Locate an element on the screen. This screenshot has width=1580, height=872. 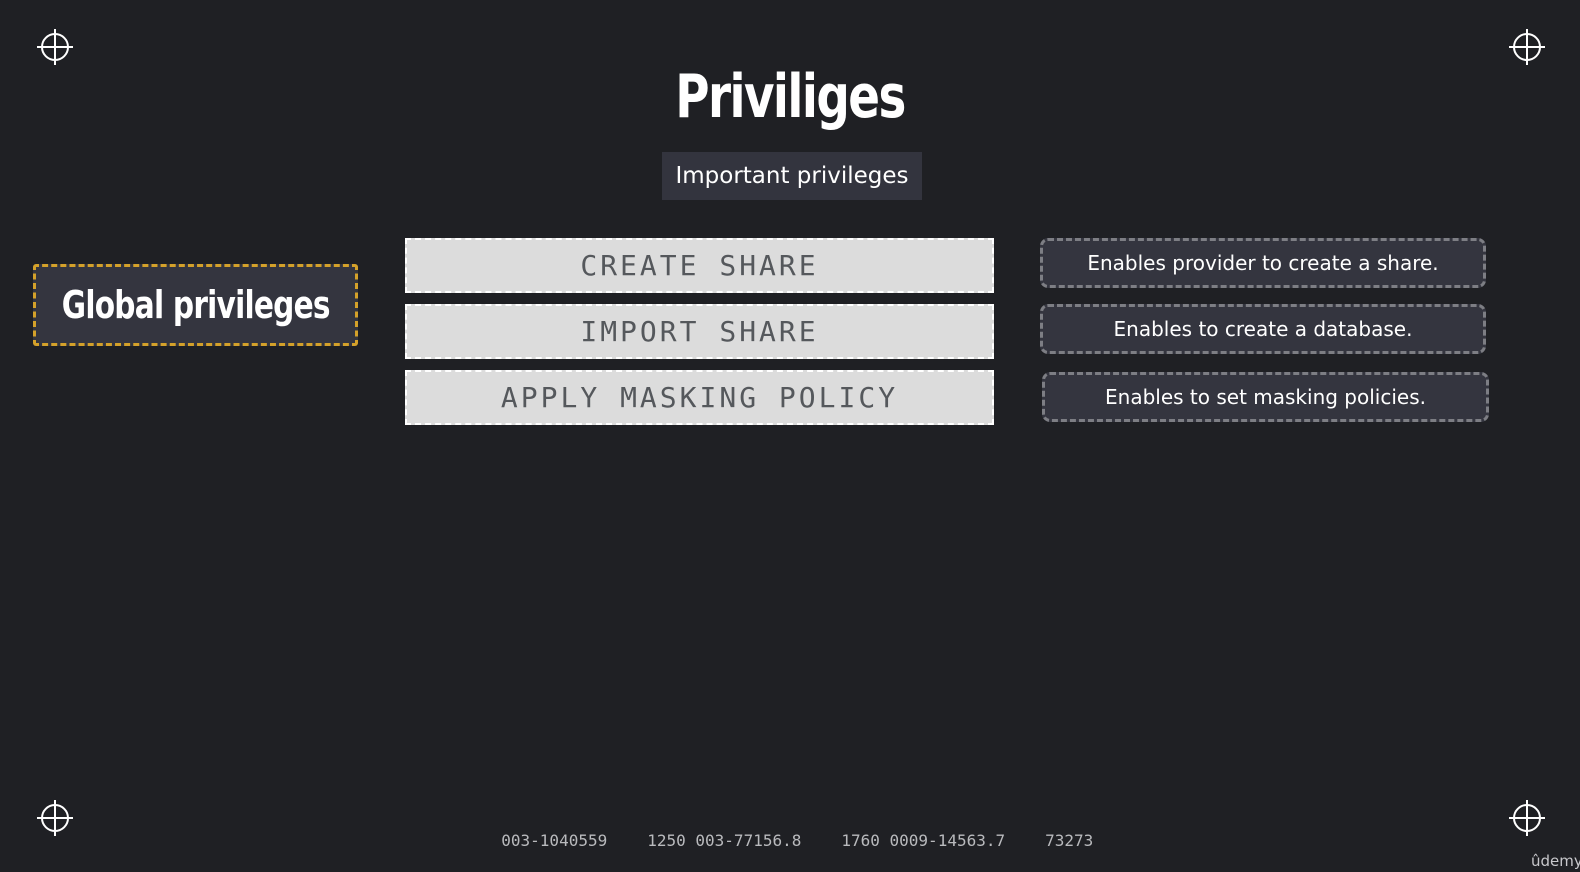
crosshair-icon-top-left is located at coordinates (55, 47).